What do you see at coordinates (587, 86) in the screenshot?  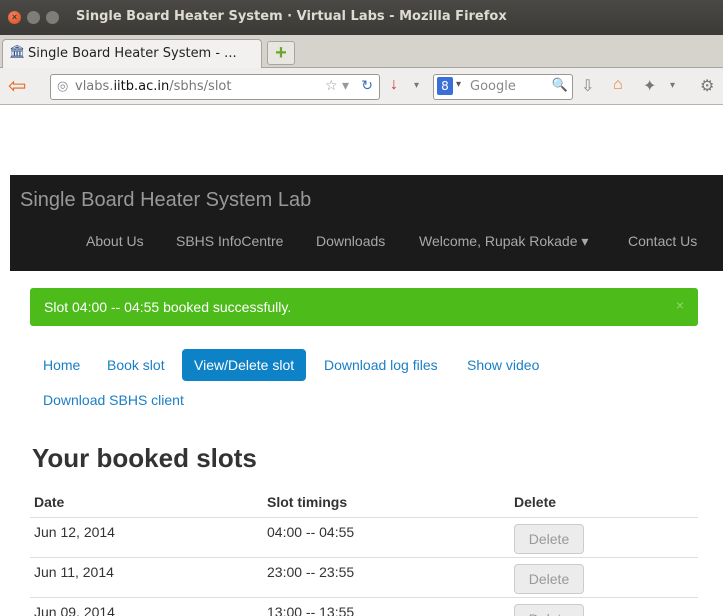 I see `downloads-arrow-icon: ⇩` at bounding box center [587, 86].